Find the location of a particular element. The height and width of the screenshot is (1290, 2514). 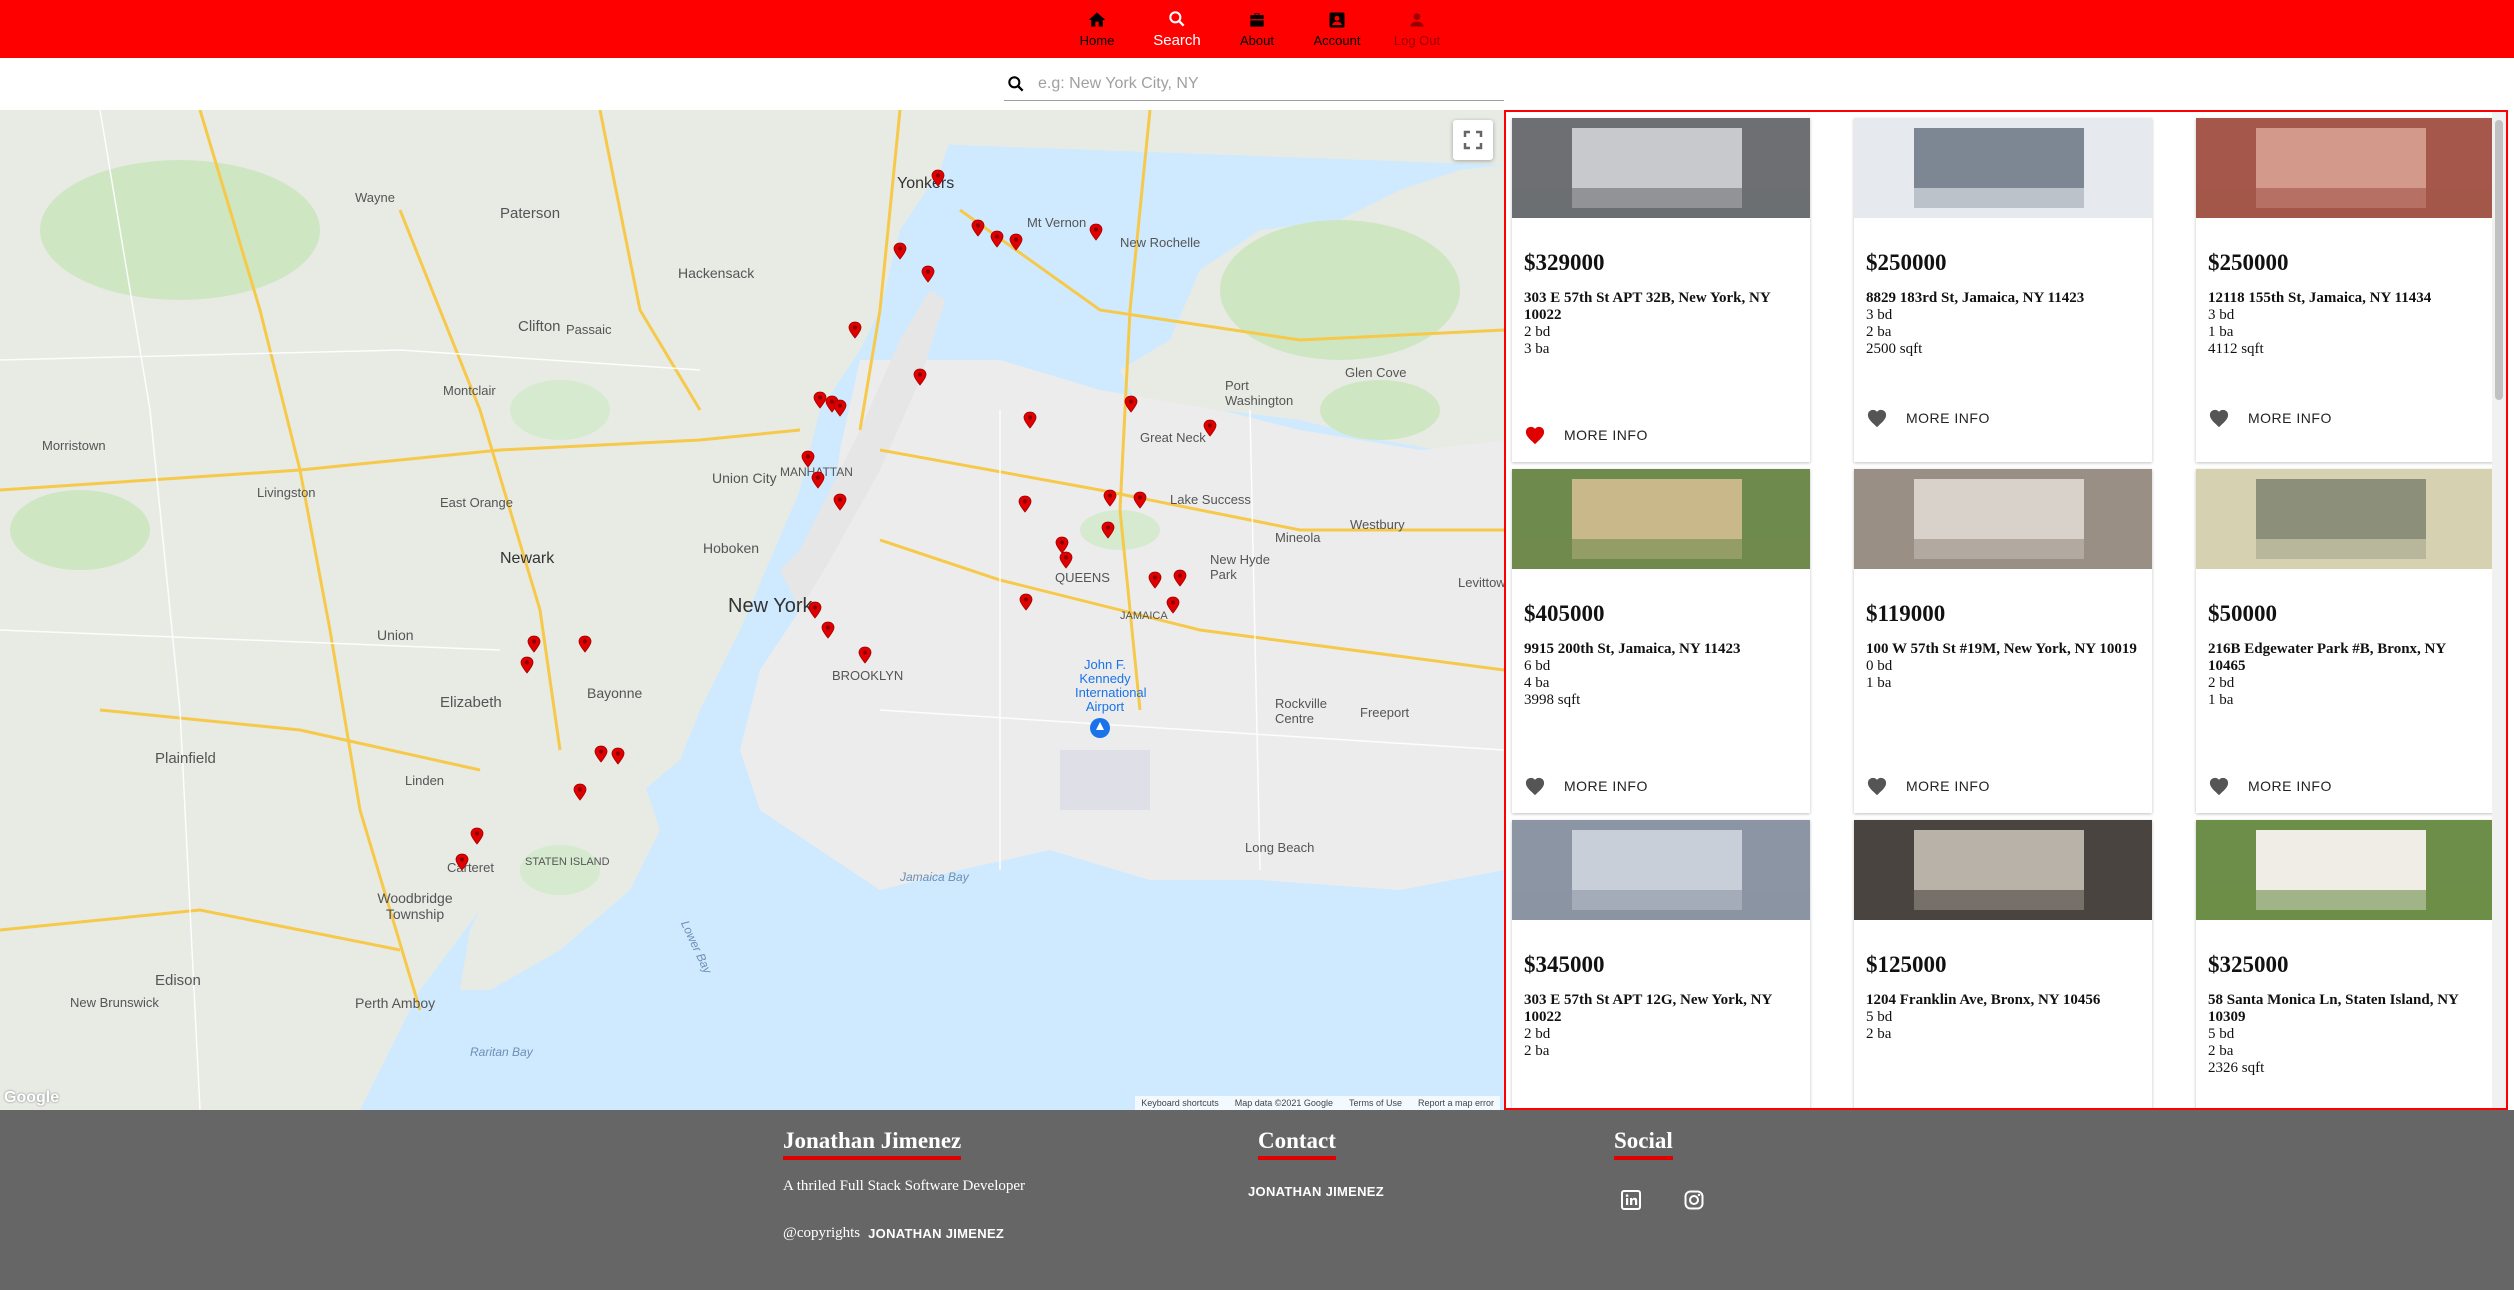

map-label-woodbridge: Woodbridge Township is located at coordinates (415, 906).